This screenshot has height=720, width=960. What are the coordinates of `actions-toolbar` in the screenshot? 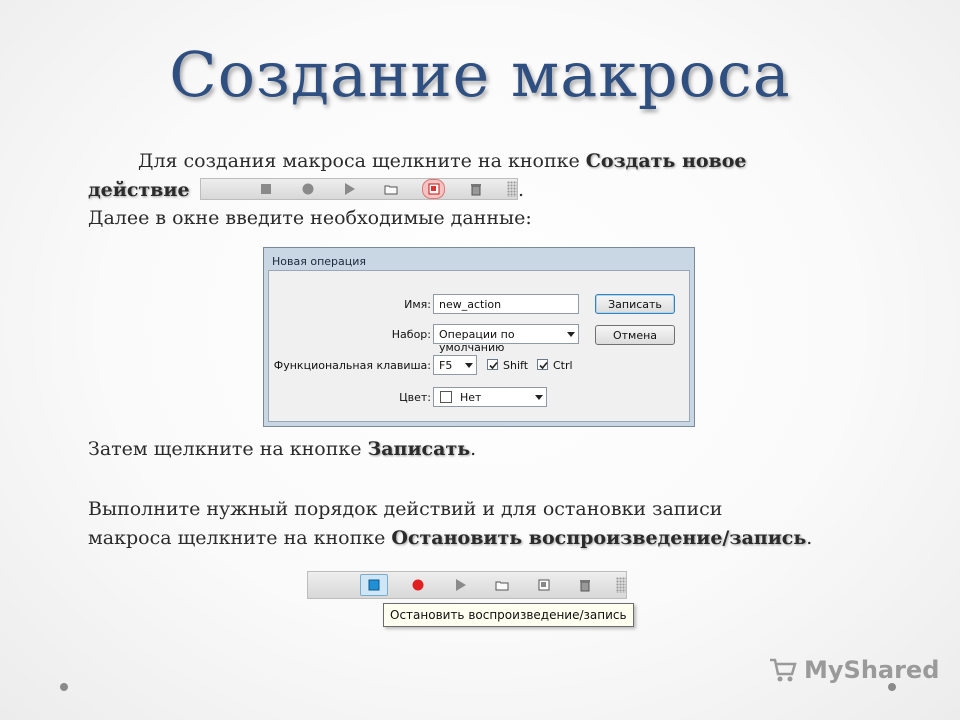 It's located at (359, 189).